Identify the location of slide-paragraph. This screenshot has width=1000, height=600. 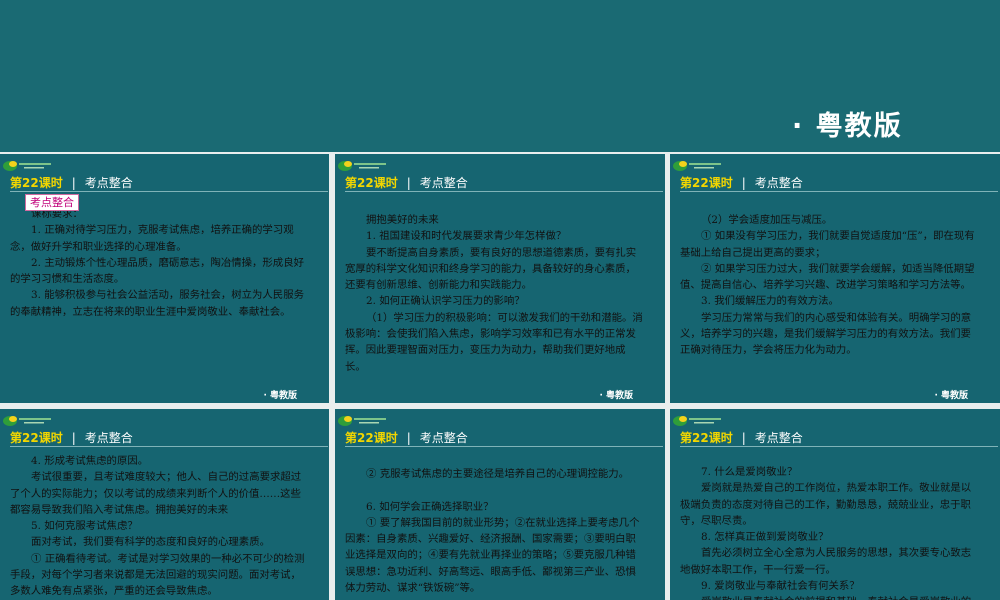
(494, 490).